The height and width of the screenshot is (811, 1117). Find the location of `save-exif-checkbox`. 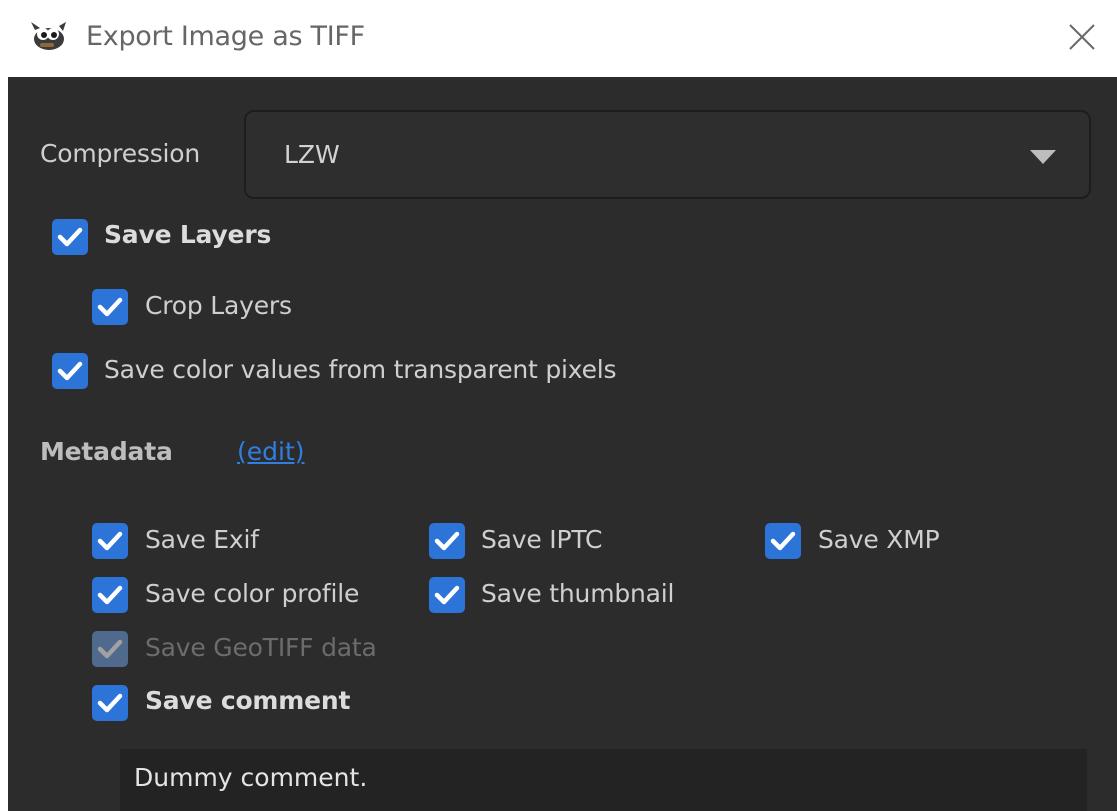

save-exif-checkbox is located at coordinates (110, 541).